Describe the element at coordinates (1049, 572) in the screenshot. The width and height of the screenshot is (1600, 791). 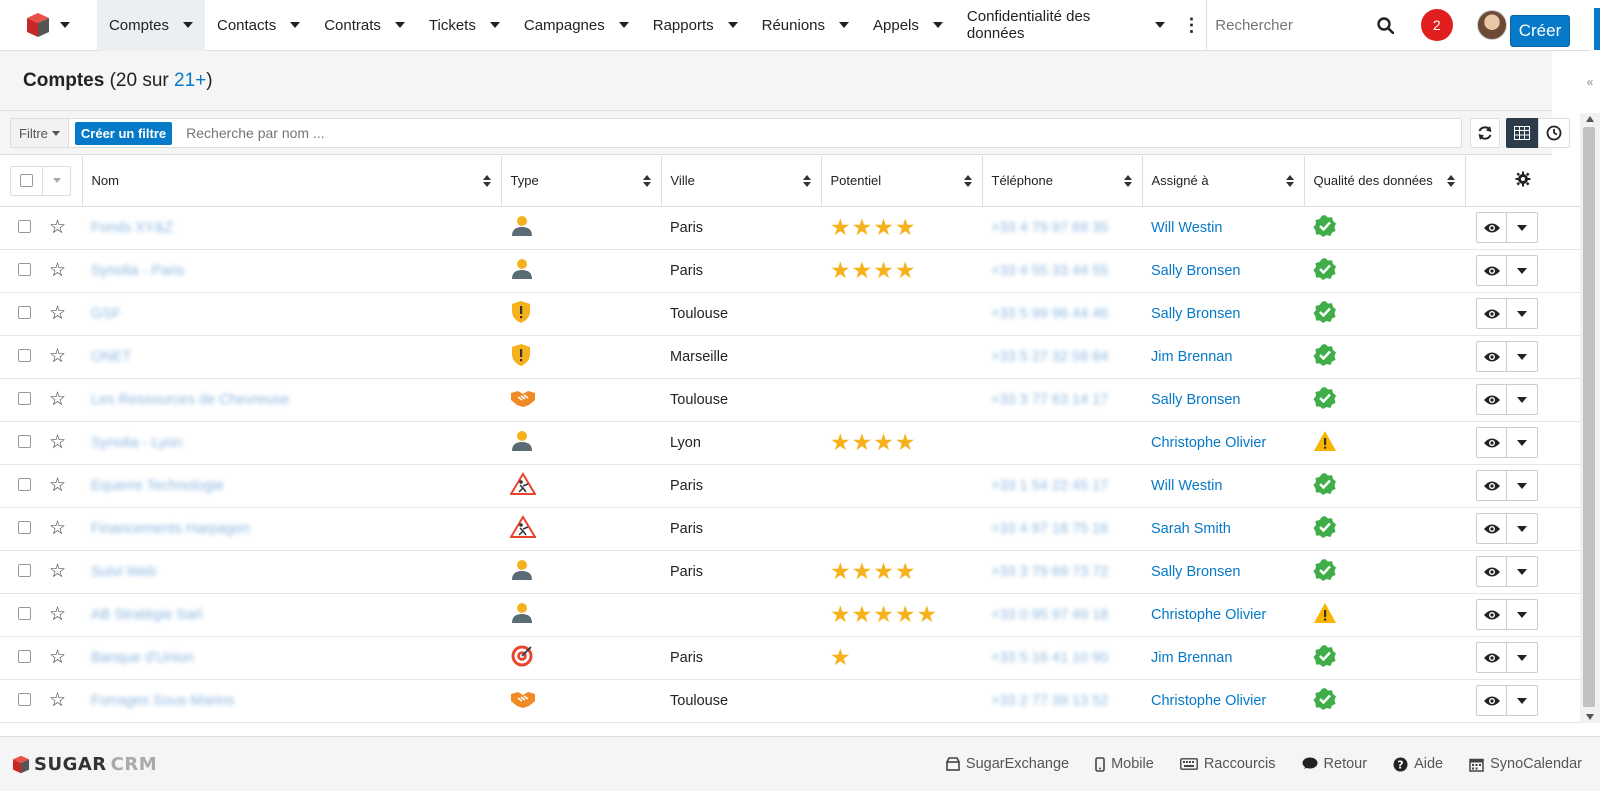
I see `phone-link: +33 3 79 69 73 72` at that location.